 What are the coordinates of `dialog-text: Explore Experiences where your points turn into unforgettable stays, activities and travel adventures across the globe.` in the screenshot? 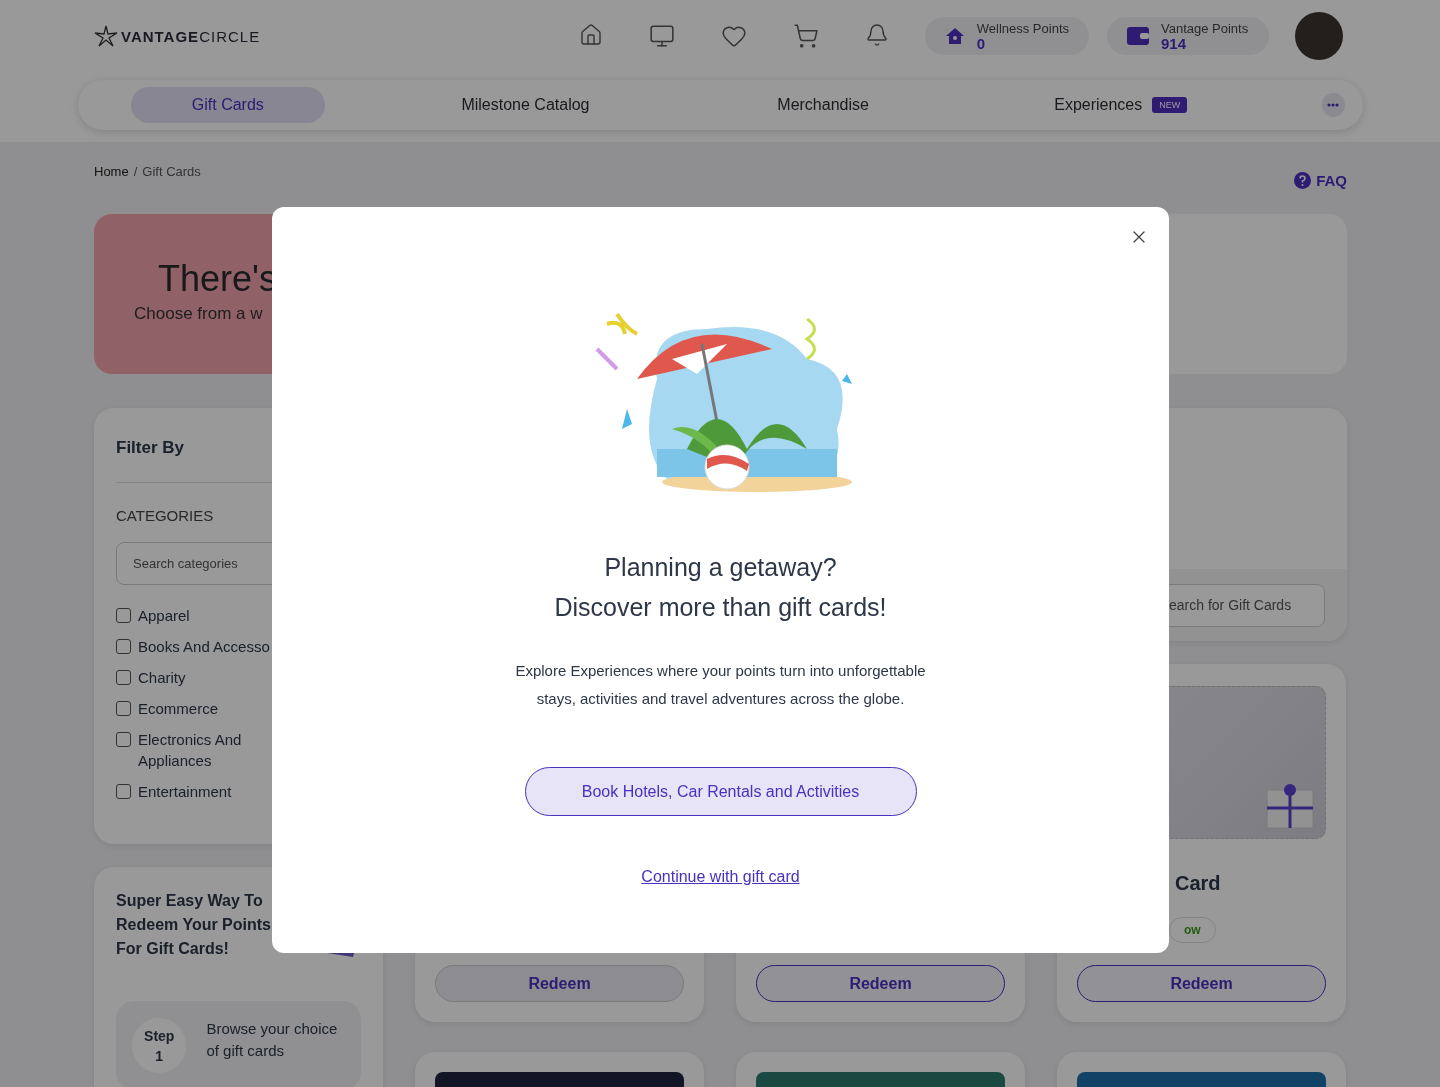 It's located at (720, 685).